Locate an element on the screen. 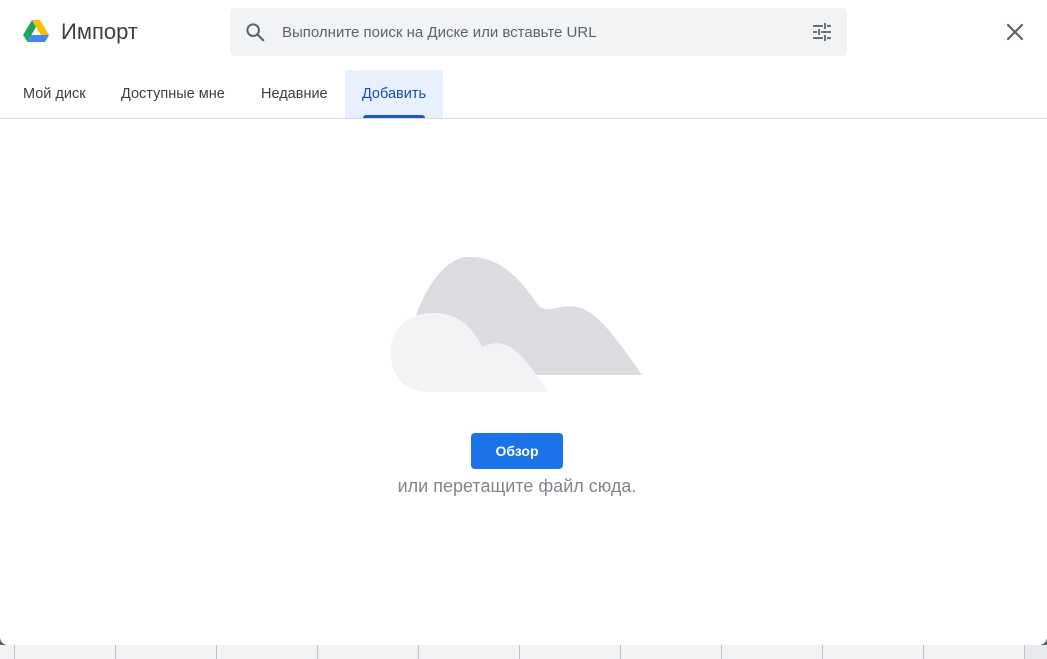 Image resolution: width=1047 pixels, height=659 pixels. dialog-title: Импорт is located at coordinates (99, 31).